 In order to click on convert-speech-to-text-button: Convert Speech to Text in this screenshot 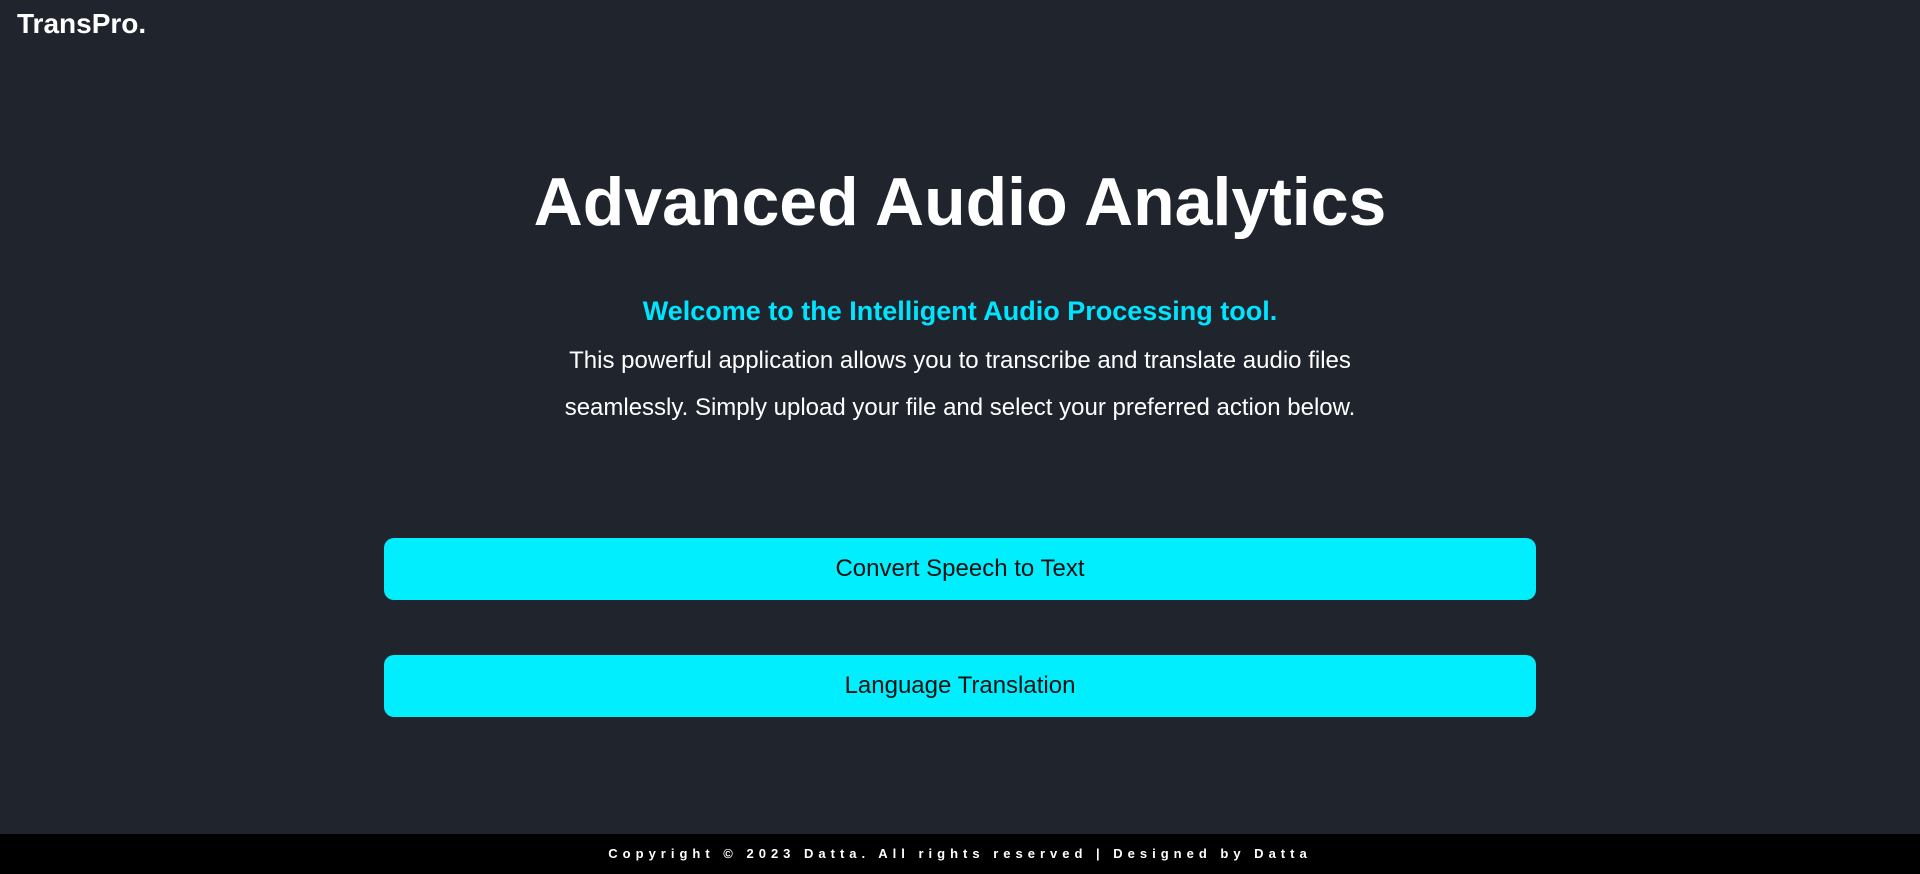, I will do `click(960, 569)`.